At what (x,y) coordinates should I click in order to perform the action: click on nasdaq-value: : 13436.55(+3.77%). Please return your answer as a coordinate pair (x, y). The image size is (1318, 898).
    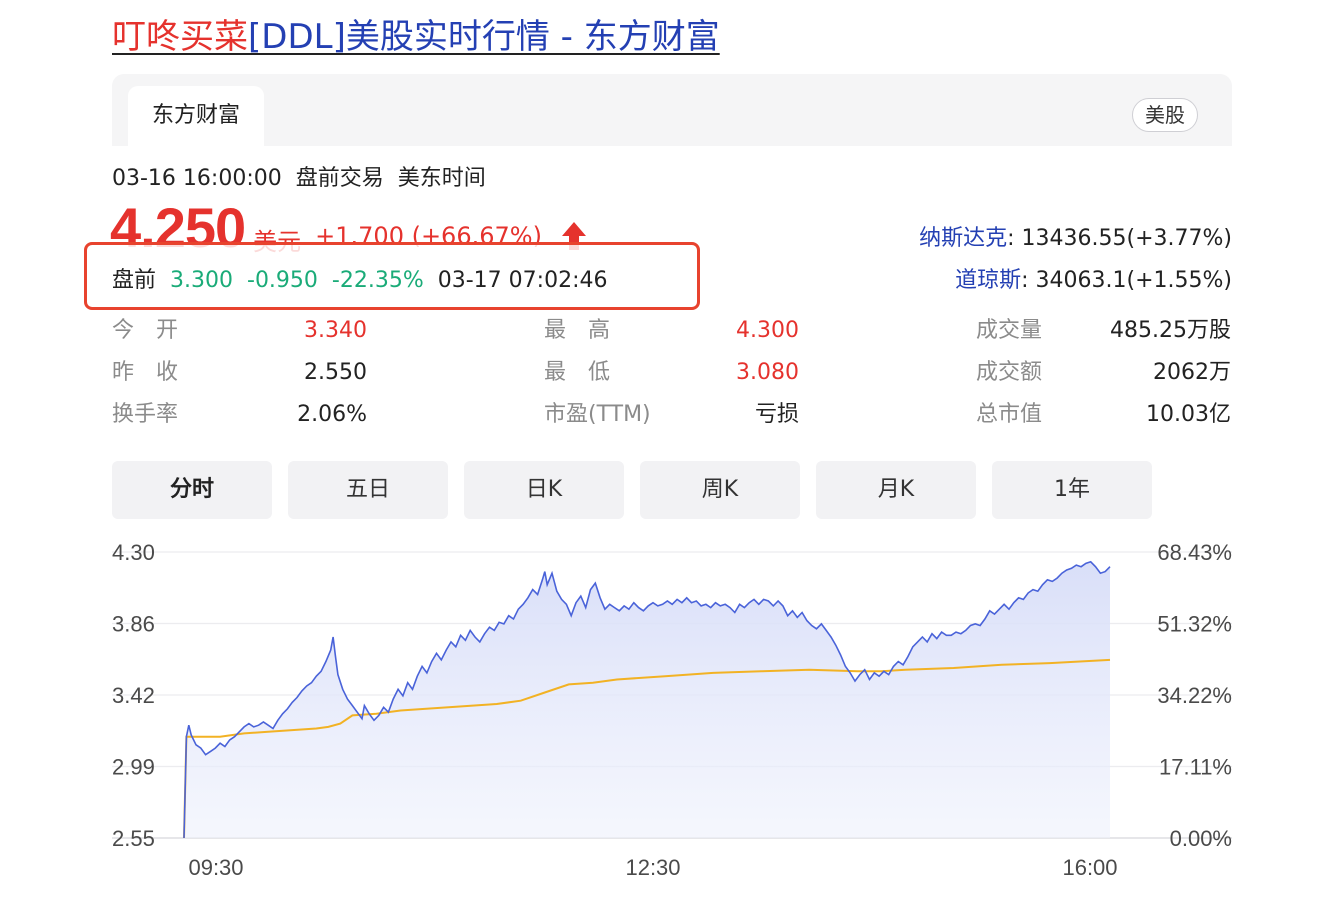
    Looking at the image, I should click on (1119, 238).